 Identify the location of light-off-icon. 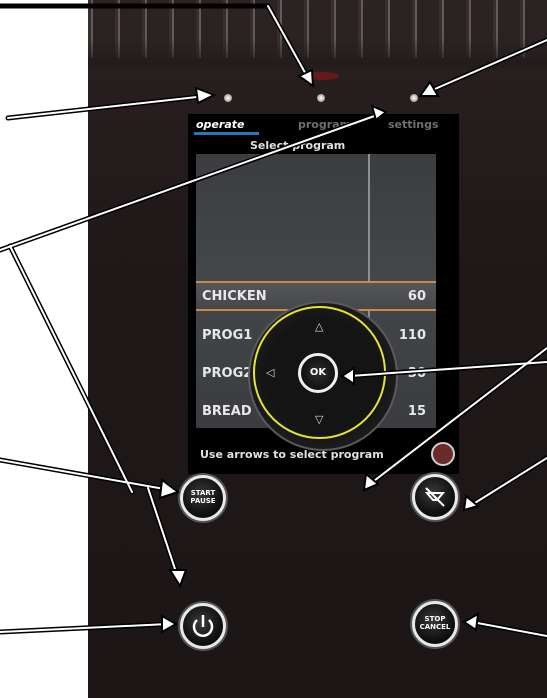
(435, 497).